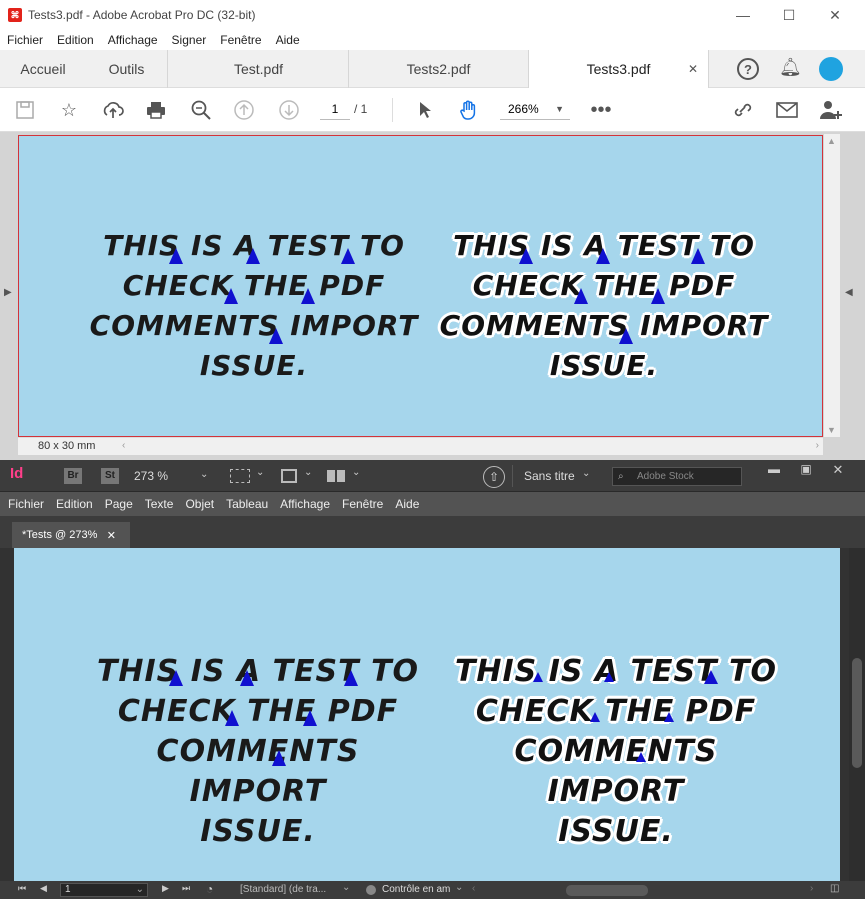 This screenshot has width=865, height=899. What do you see at coordinates (159, 504) in the screenshot?
I see `id-menu-texte: Texte` at bounding box center [159, 504].